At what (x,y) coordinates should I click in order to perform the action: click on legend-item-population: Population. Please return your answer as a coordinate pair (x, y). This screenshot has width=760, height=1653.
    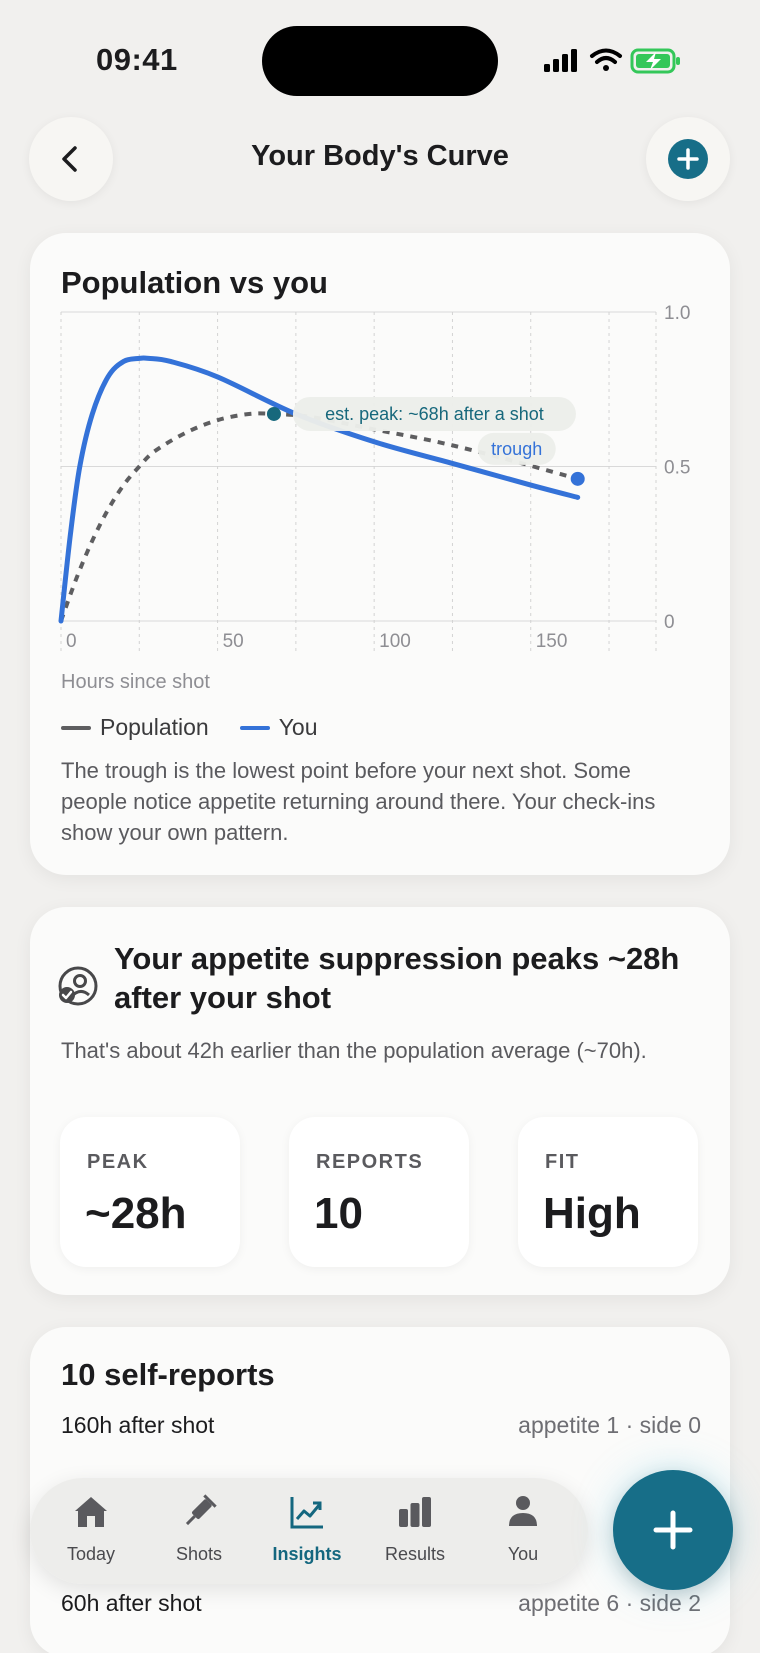
    Looking at the image, I should click on (135, 727).